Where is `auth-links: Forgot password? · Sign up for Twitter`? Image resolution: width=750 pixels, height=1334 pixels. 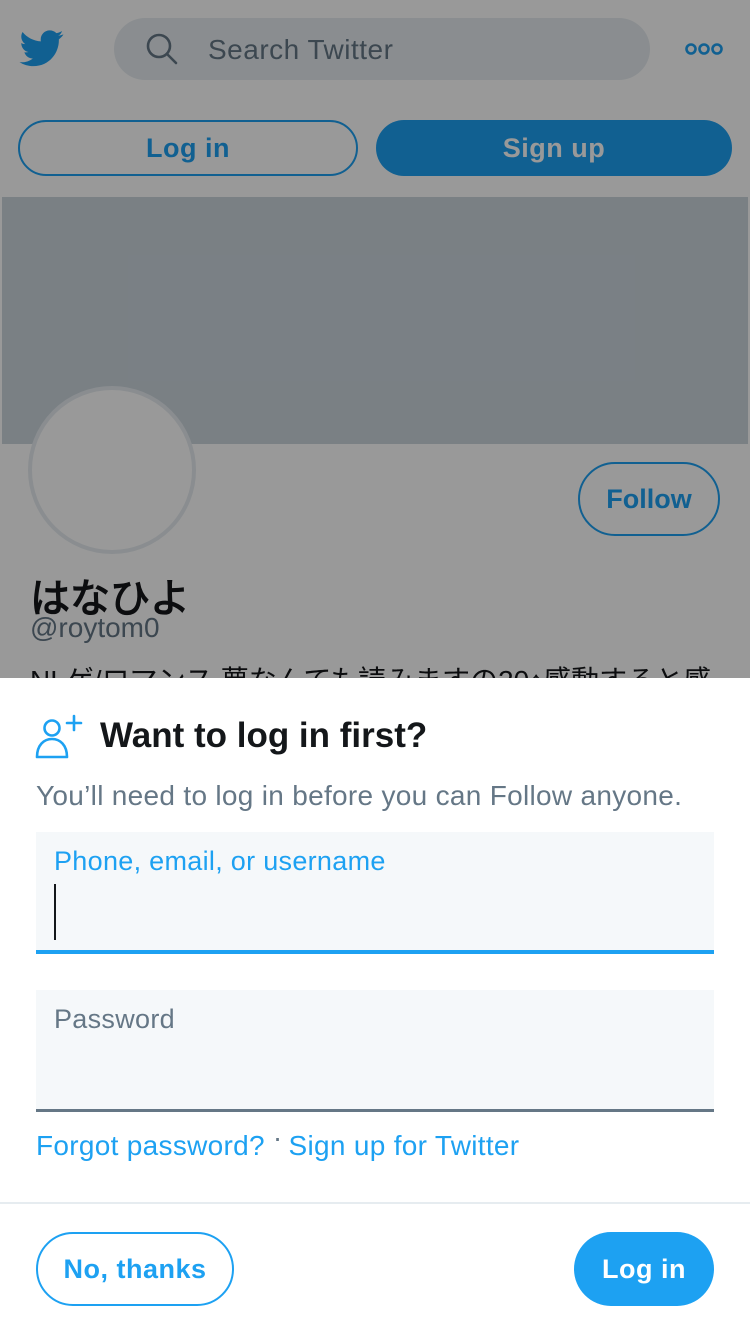
auth-links: Forgot password? · Sign up for Twitter is located at coordinates (278, 1142).